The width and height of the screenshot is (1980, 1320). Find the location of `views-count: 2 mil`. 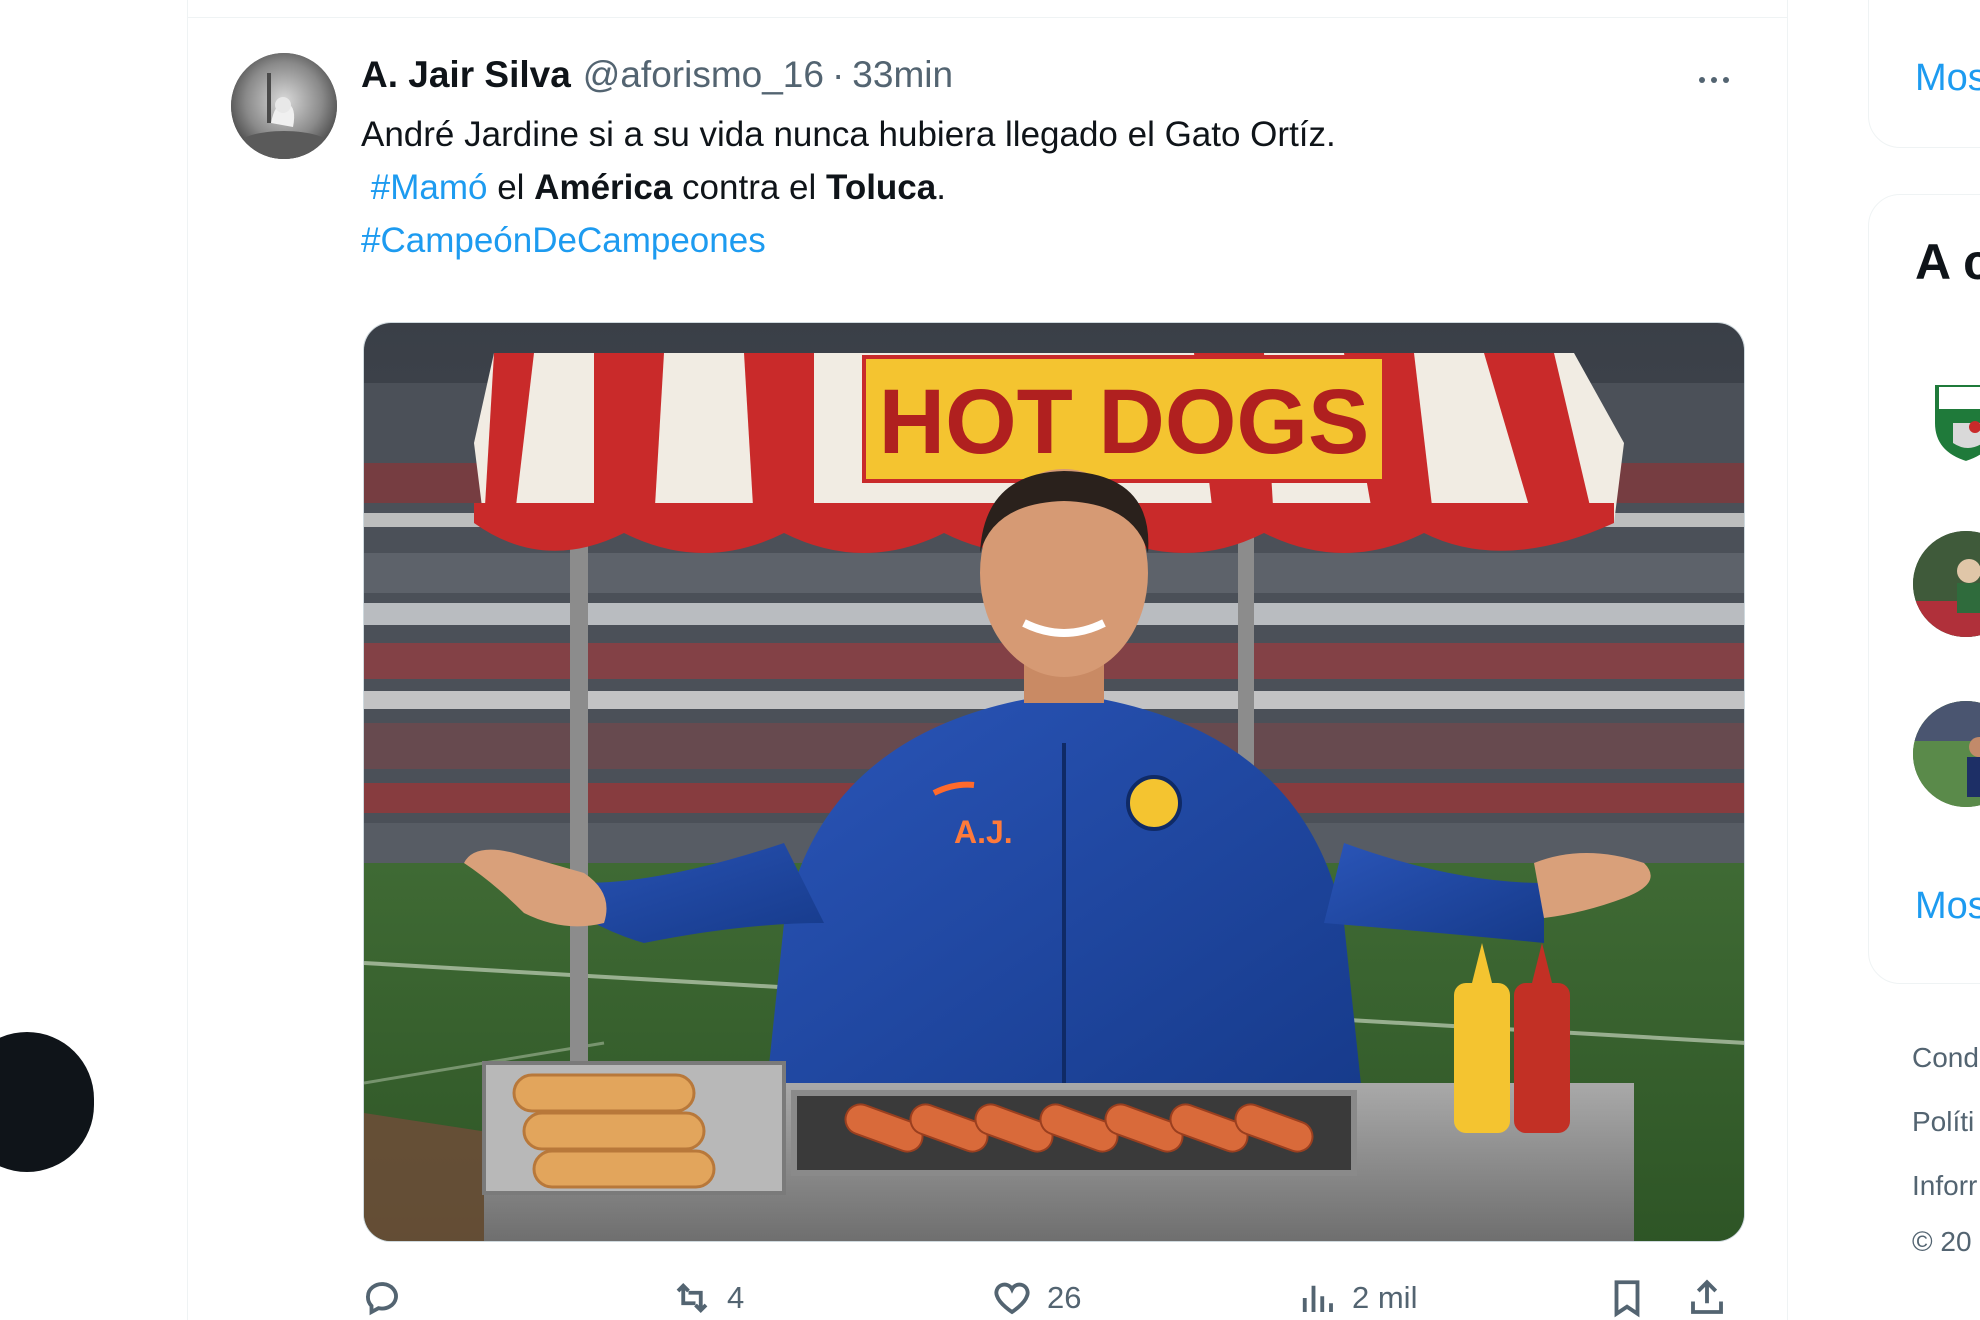

views-count: 2 mil is located at coordinates (1385, 1297).